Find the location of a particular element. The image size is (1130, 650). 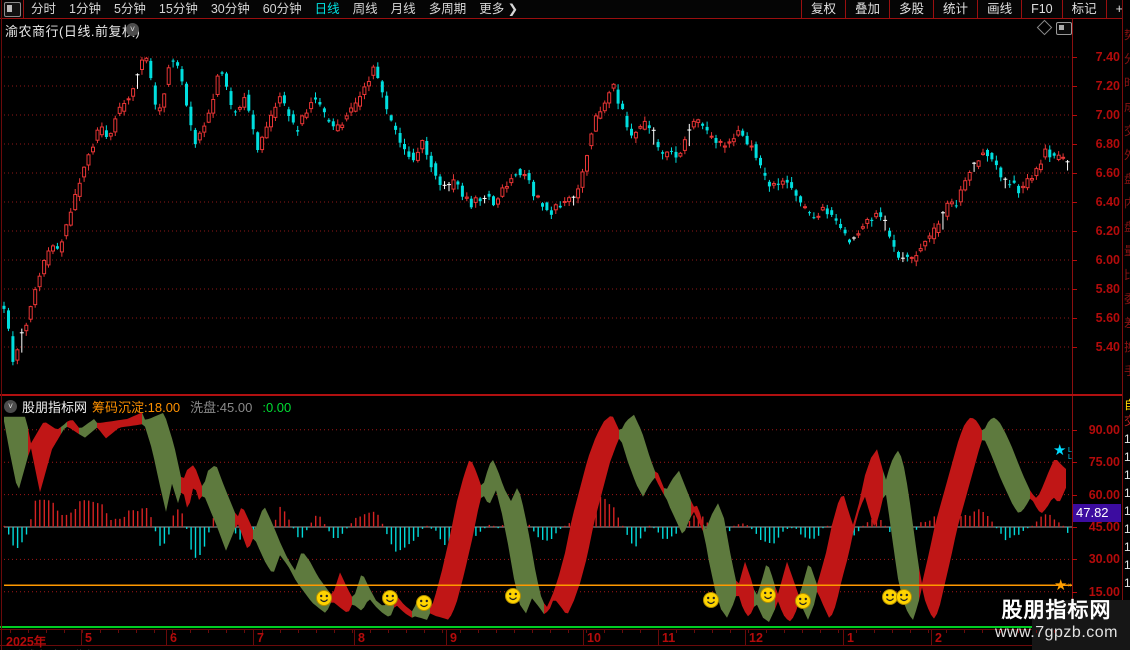

month-label-11: 11 is located at coordinates (669, 638).